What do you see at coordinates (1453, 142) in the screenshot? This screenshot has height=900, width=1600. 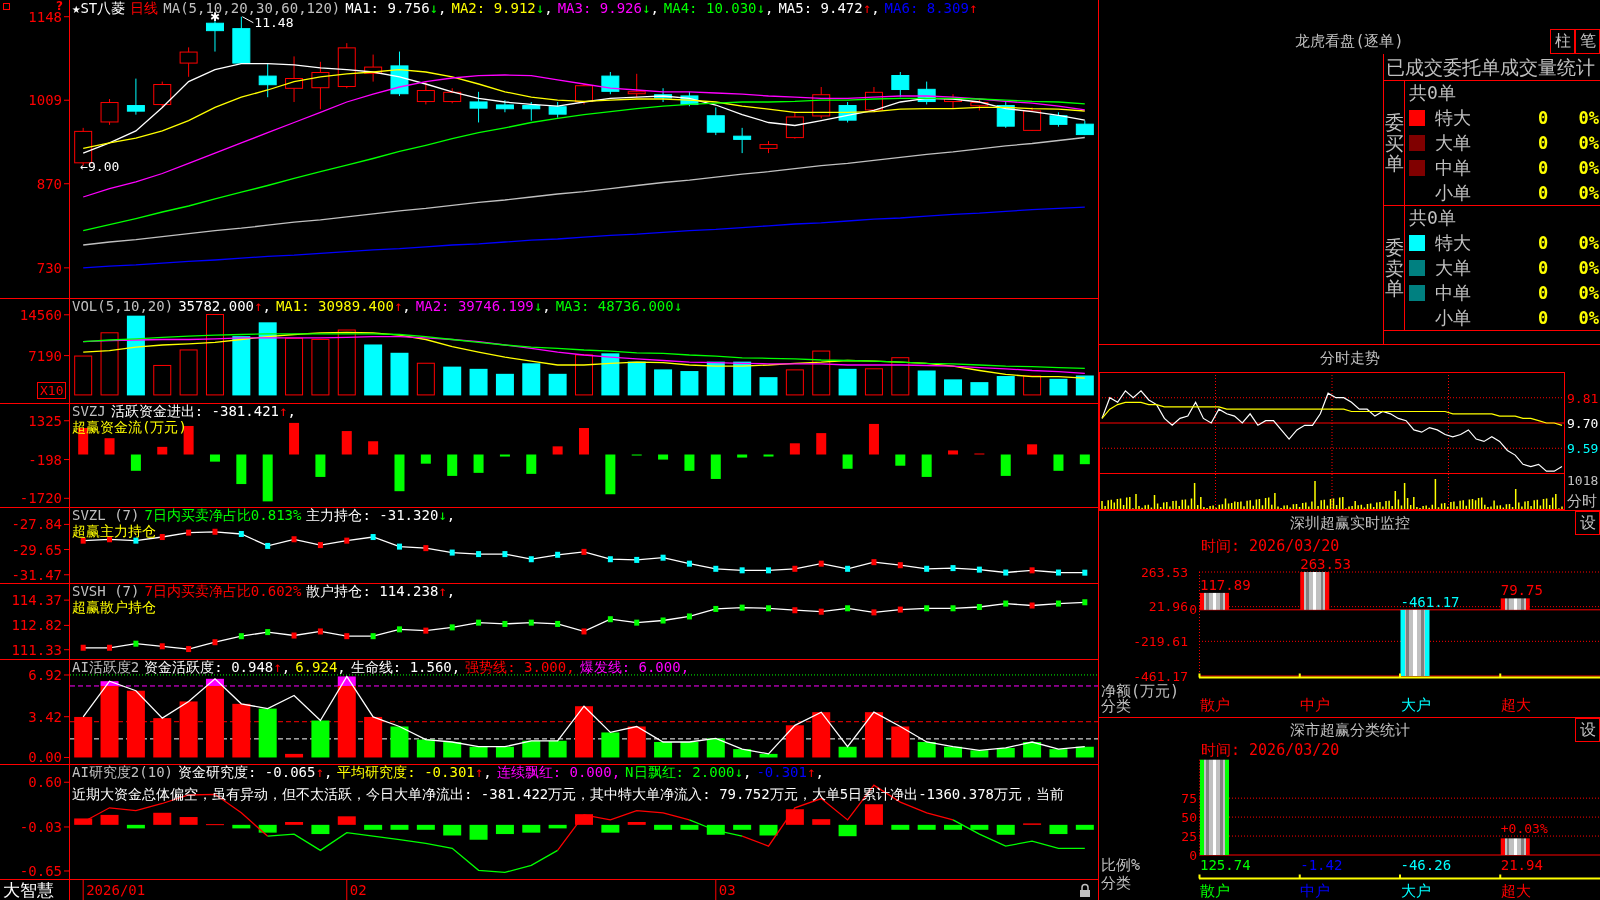 I see `order-size-label: 大单` at bounding box center [1453, 142].